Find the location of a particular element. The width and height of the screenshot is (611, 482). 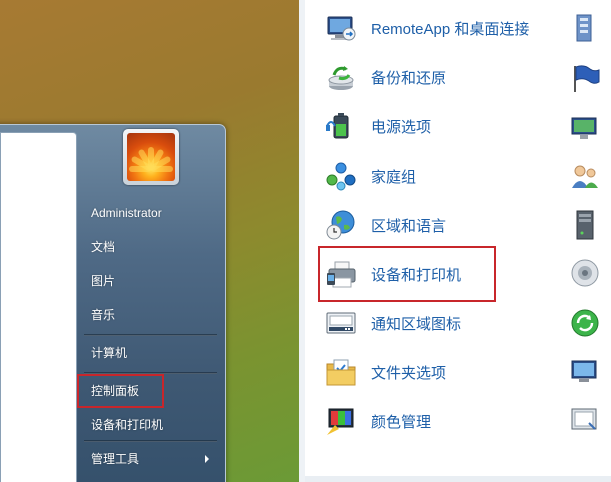

menu-item-admin-tools: 管理工具 is located at coordinates (151, 459).